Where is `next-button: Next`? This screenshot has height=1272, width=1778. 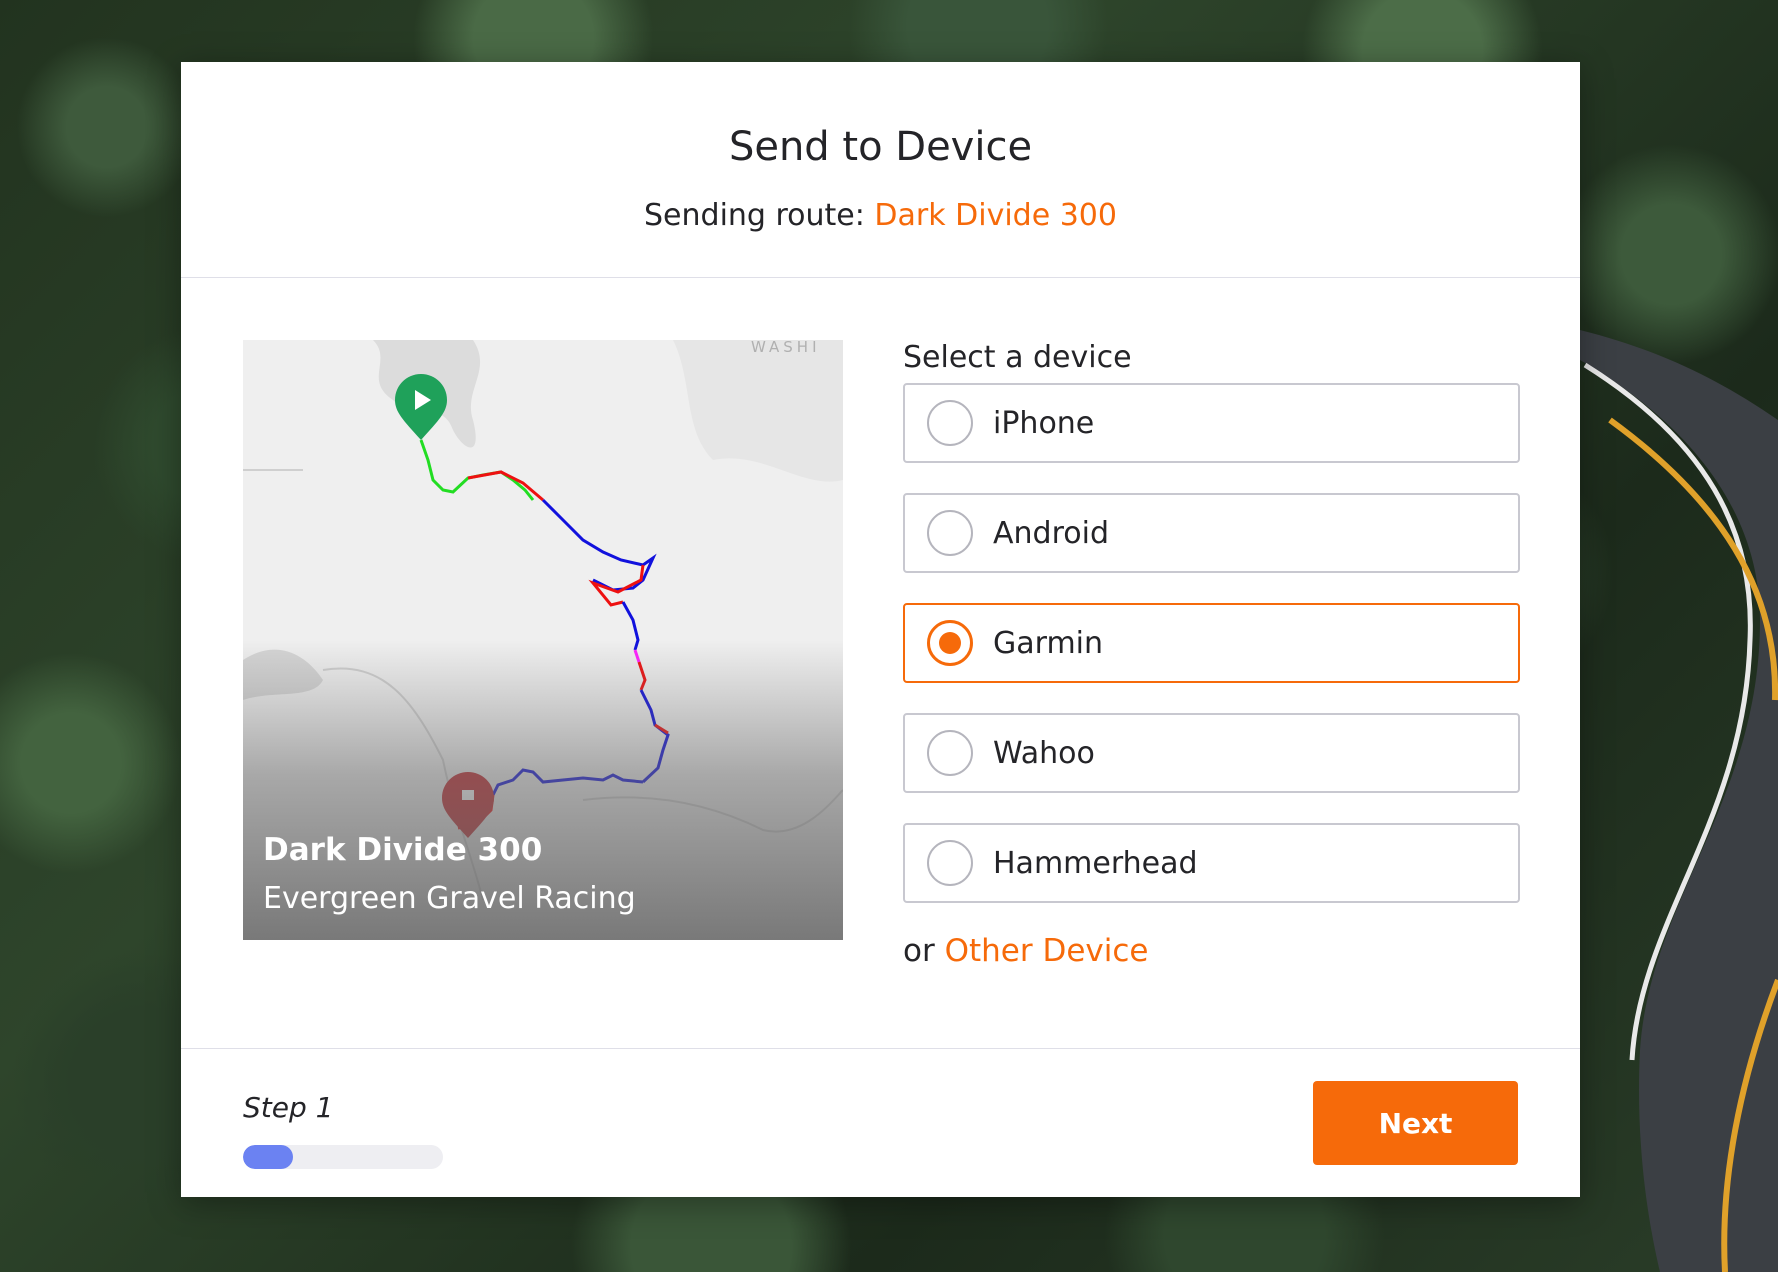 next-button: Next is located at coordinates (1415, 1123).